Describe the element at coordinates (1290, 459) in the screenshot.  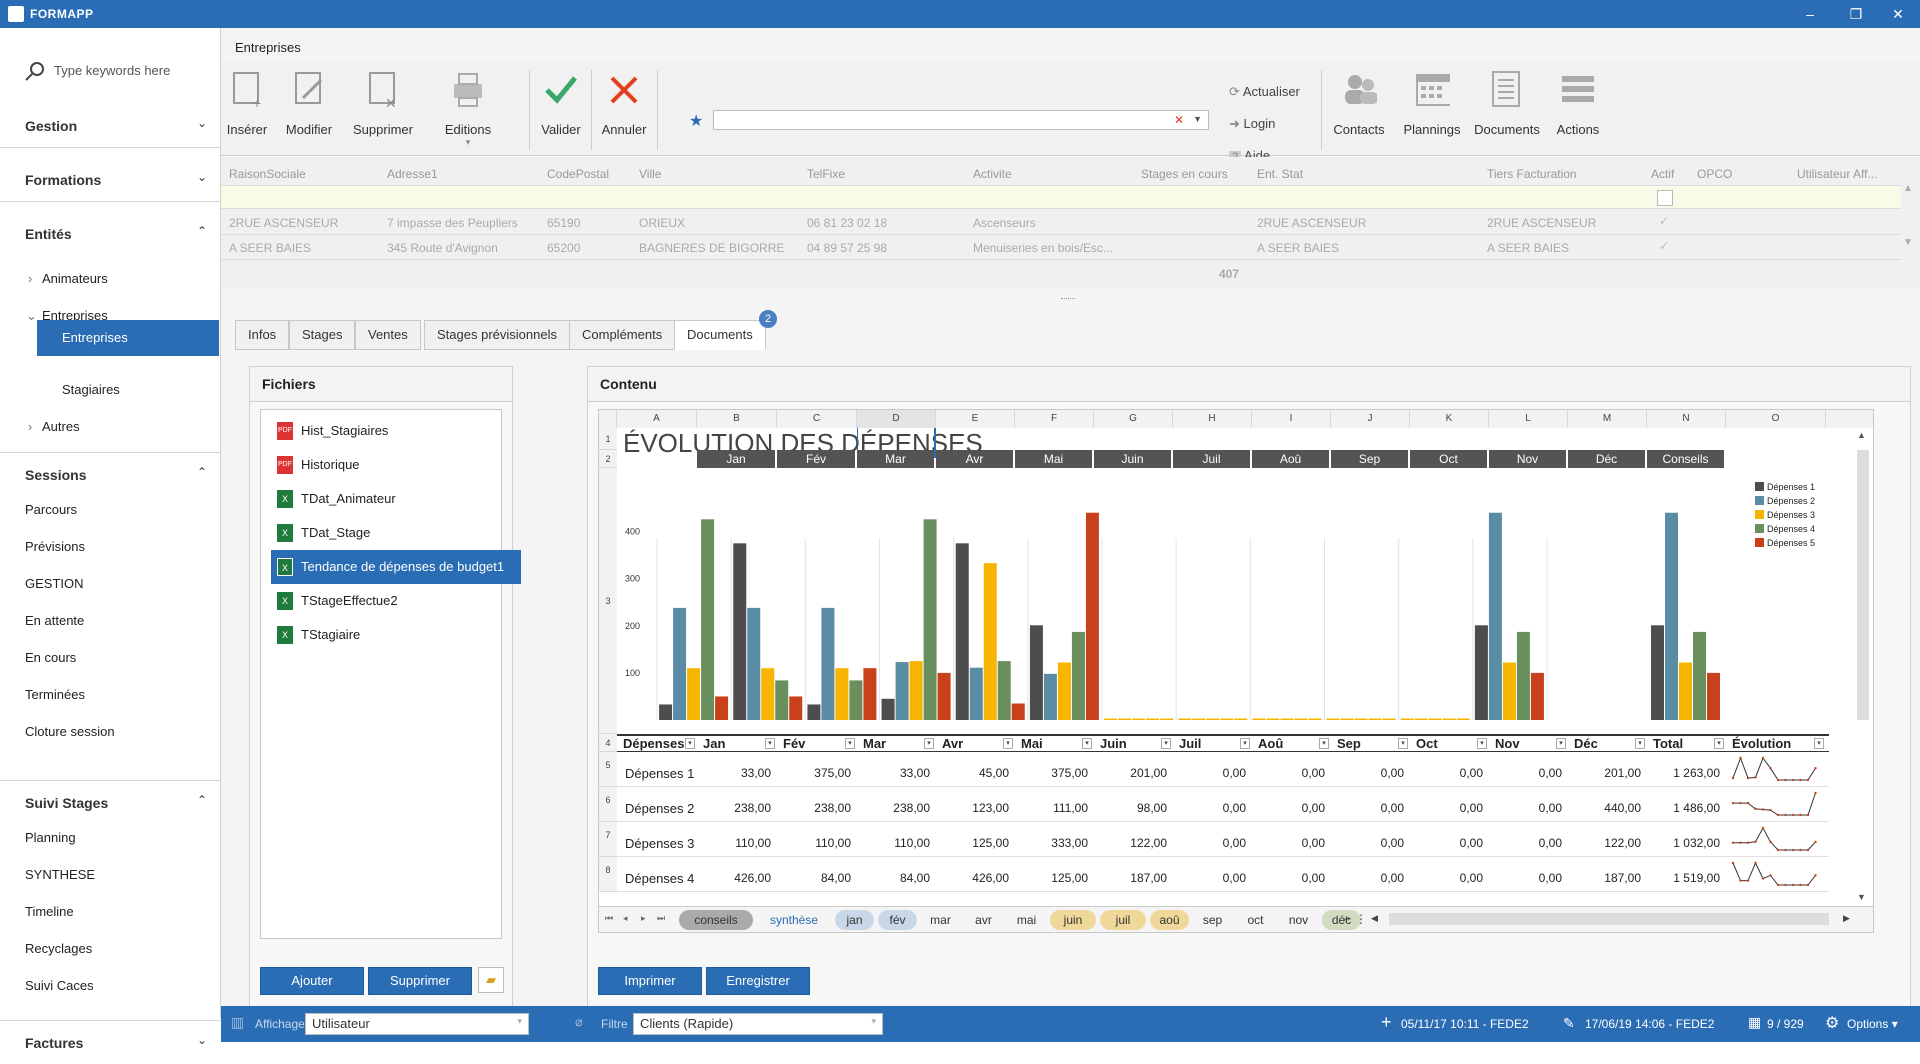
I see `month-header-cell: Aoû` at that location.